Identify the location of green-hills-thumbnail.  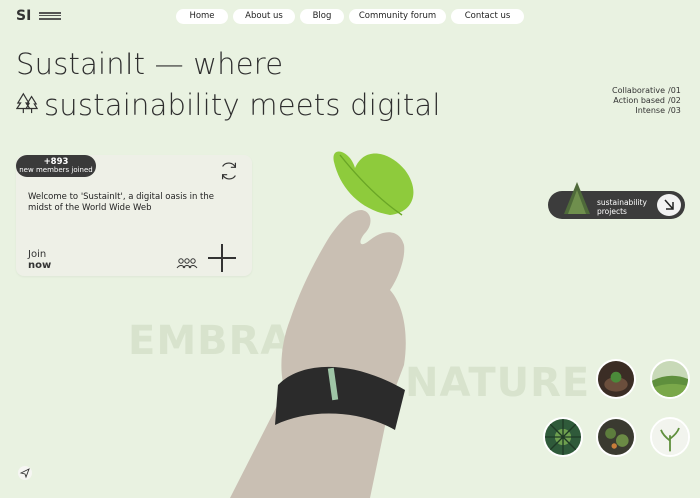
(670, 379).